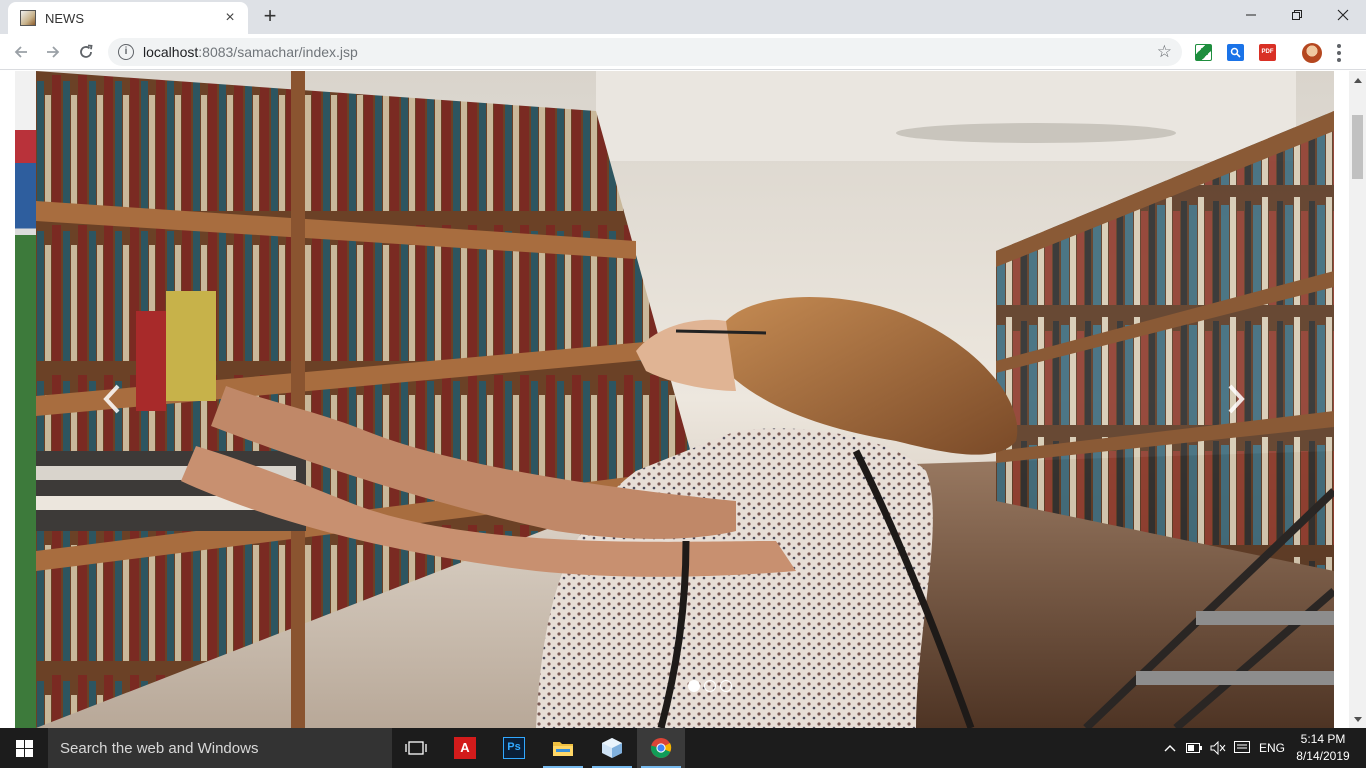 The image size is (1366, 768). I want to click on address-bar: i localhost:8083/samachar/index.jsp ☆, so click(645, 52).